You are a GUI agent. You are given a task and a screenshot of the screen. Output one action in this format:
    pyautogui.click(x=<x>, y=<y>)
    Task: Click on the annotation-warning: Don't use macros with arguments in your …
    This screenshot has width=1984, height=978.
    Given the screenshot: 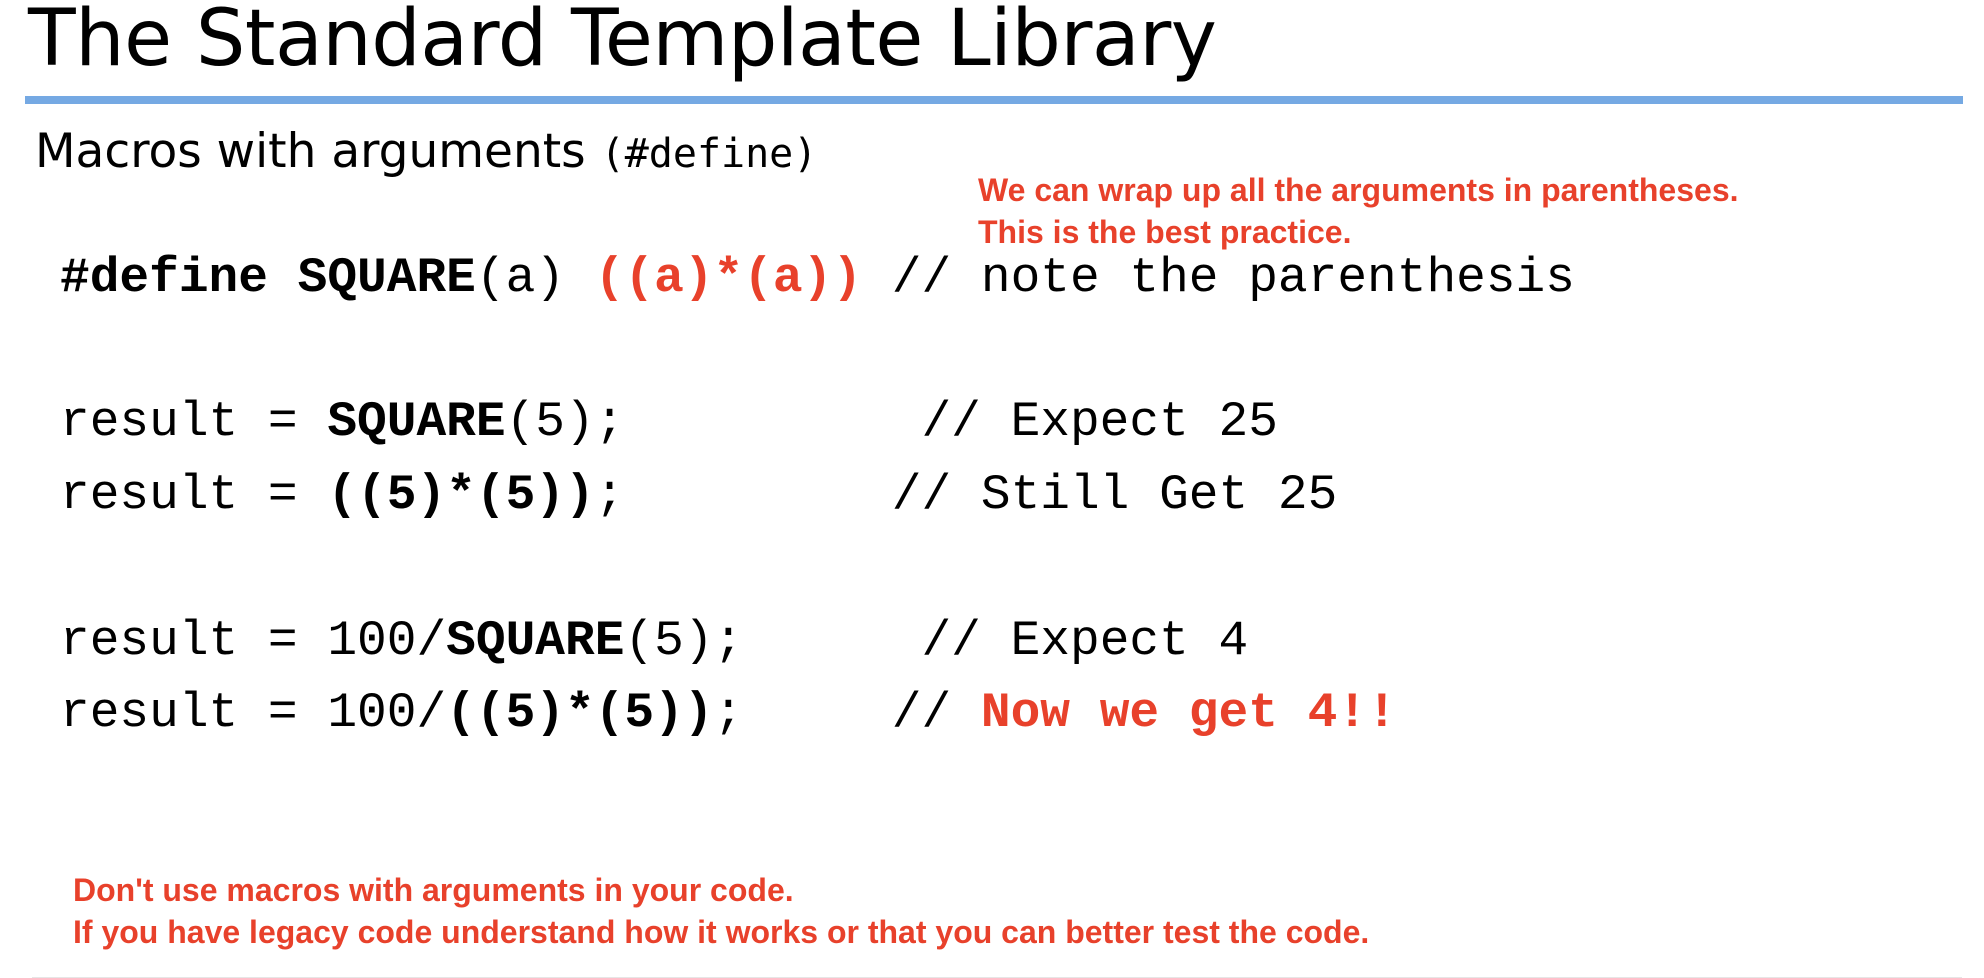 What is the action you would take?
    pyautogui.click(x=721, y=911)
    